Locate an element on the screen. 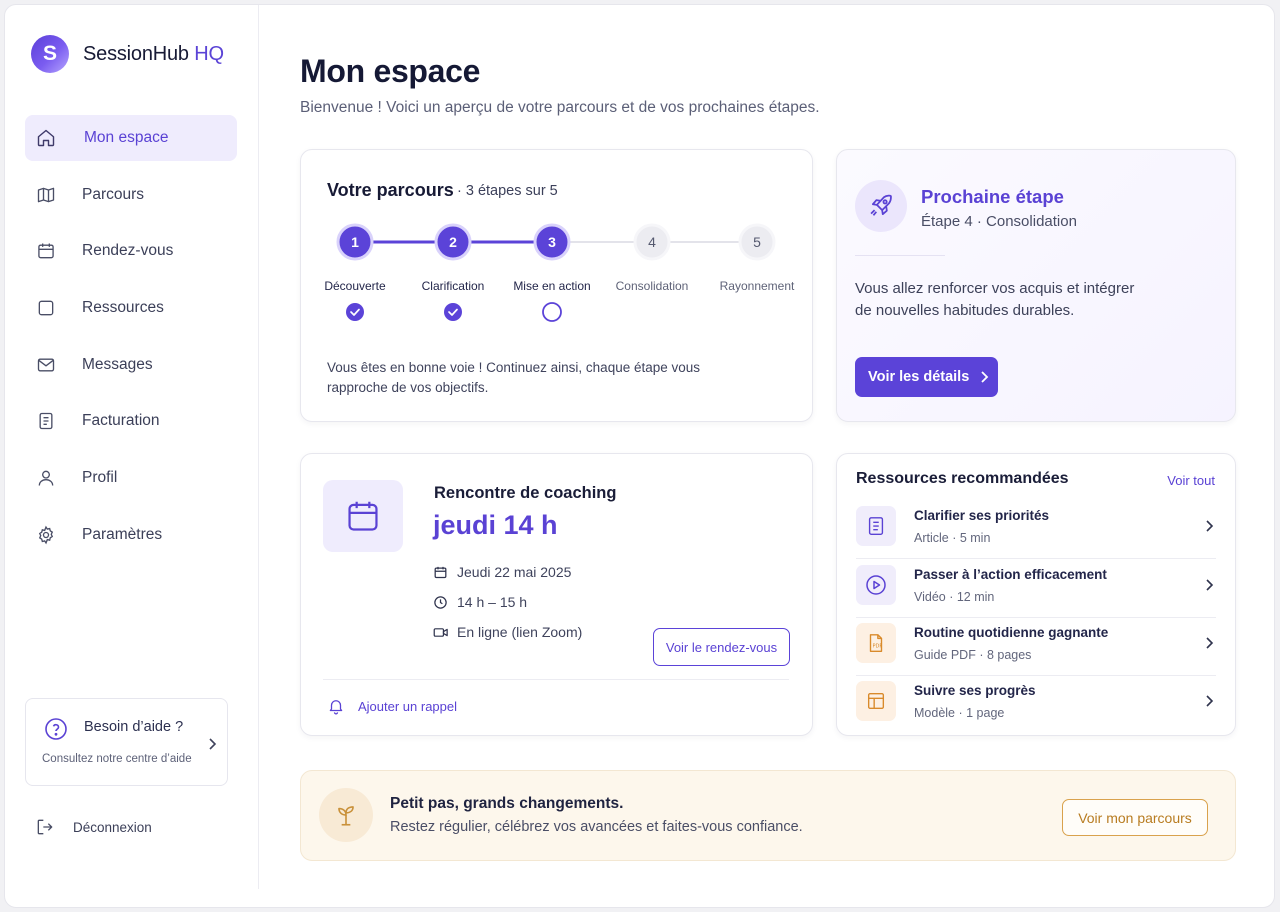  clock-icon is located at coordinates (441, 602).